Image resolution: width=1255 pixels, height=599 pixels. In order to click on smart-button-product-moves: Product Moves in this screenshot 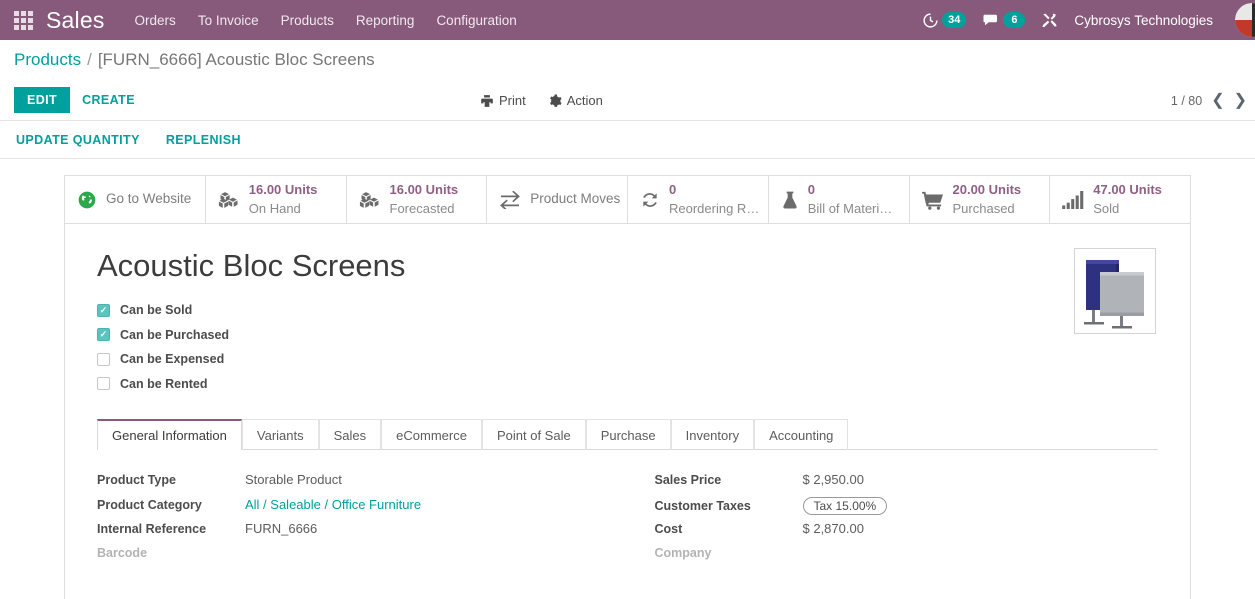, I will do `click(557, 199)`.